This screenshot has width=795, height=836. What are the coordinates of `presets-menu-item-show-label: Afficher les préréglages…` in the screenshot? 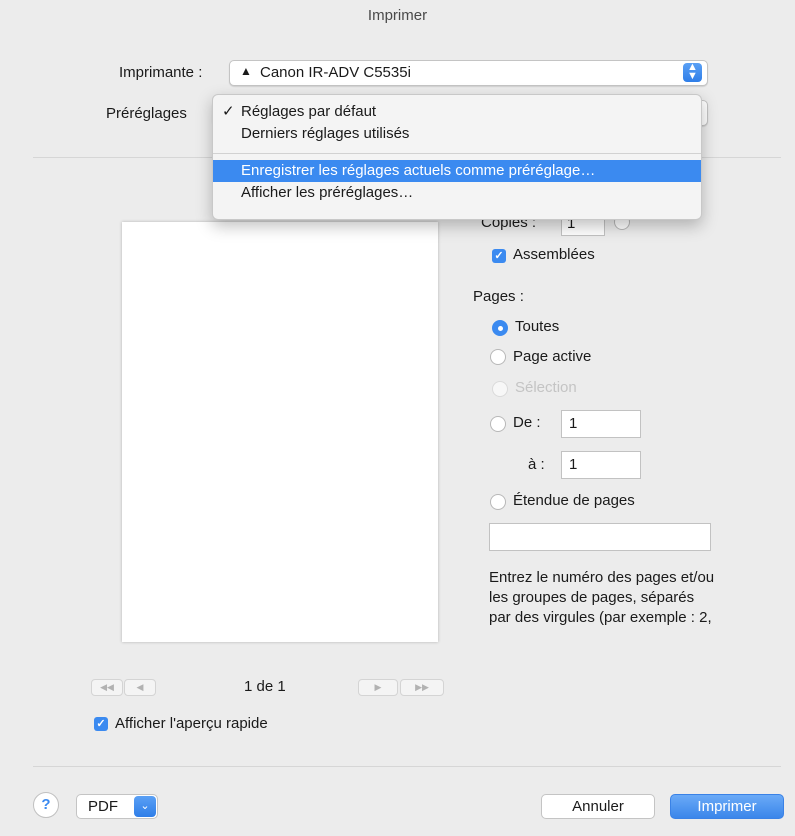 It's located at (327, 192).